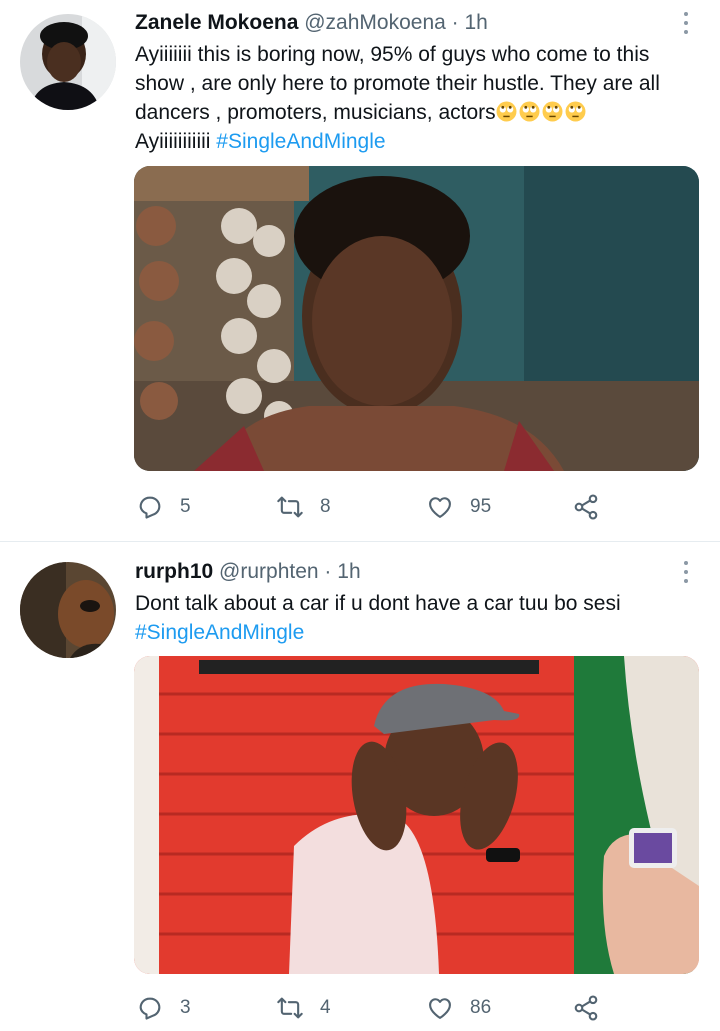 This screenshot has height=1031, width=720. What do you see at coordinates (176, 141) in the screenshot?
I see `tweet-text-segment: Ayiiiiiiiiiii` at bounding box center [176, 141].